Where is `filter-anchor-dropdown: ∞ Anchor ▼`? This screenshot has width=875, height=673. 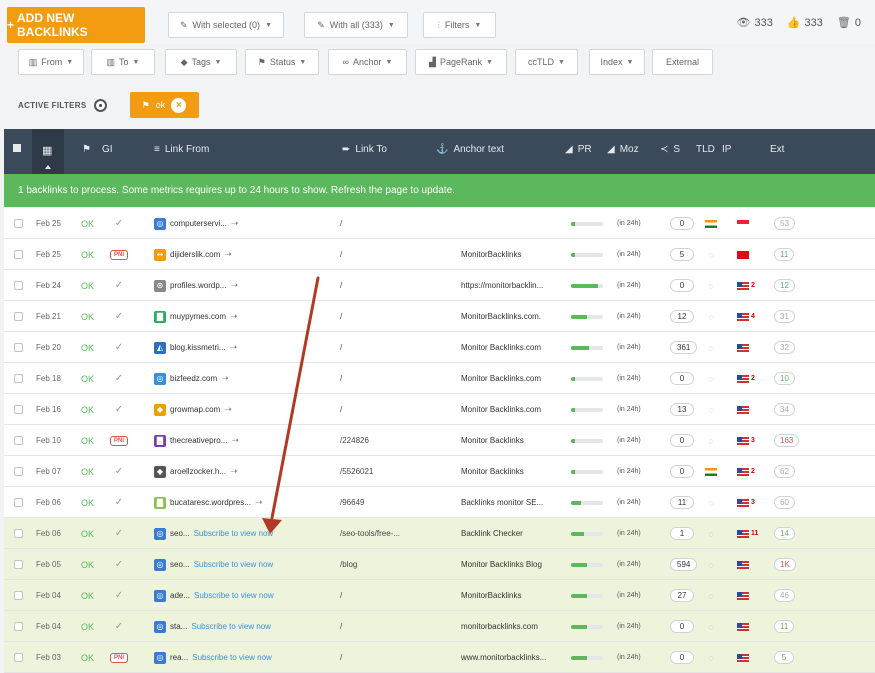
filter-anchor-dropdown: ∞ Anchor ▼ is located at coordinates (367, 62).